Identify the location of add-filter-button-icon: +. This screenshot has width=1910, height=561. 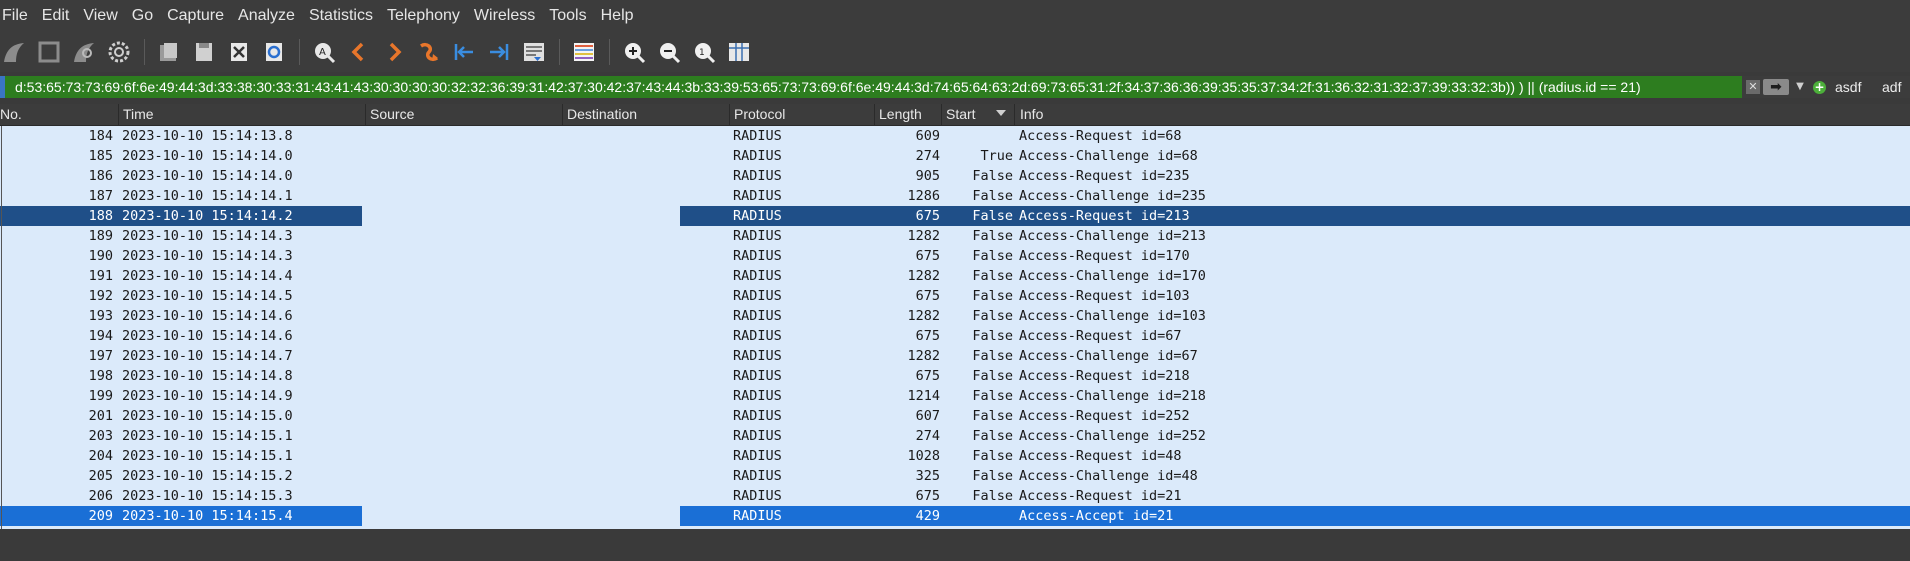
(1819, 87).